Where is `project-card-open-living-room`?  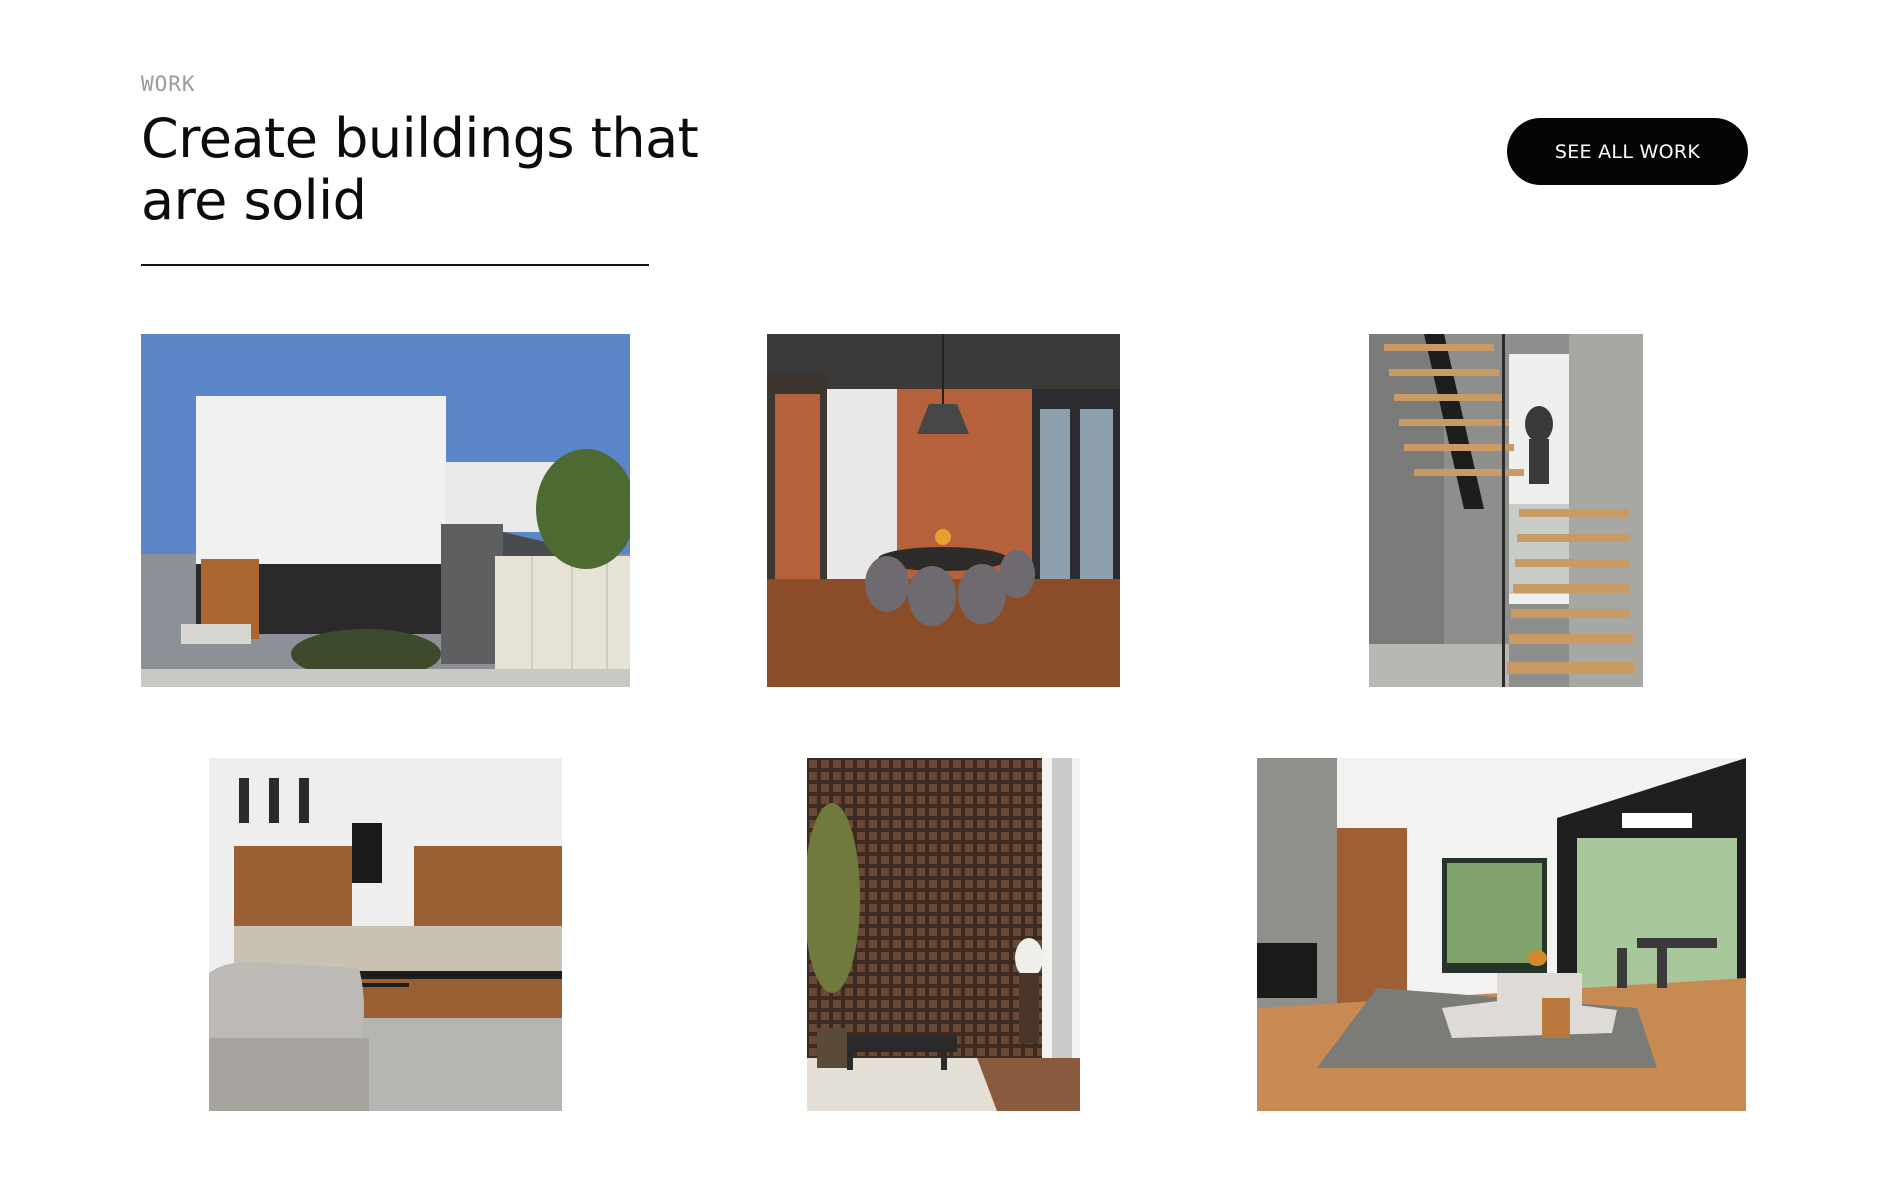
project-card-open-living-room is located at coordinates (1501, 934).